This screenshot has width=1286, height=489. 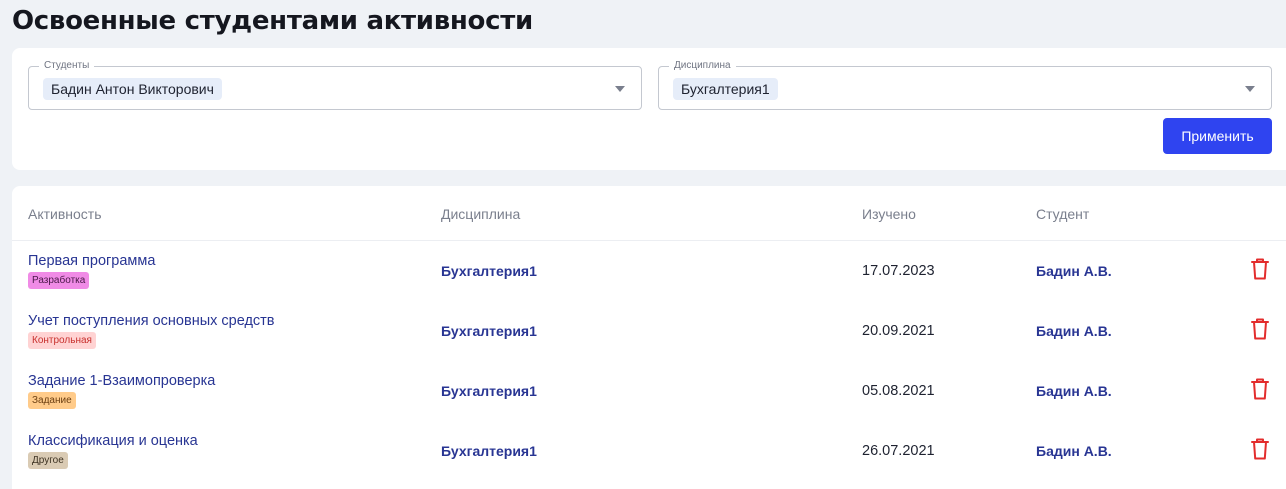 I want to click on column-header-discipline: Дисциплина, so click(x=480, y=214).